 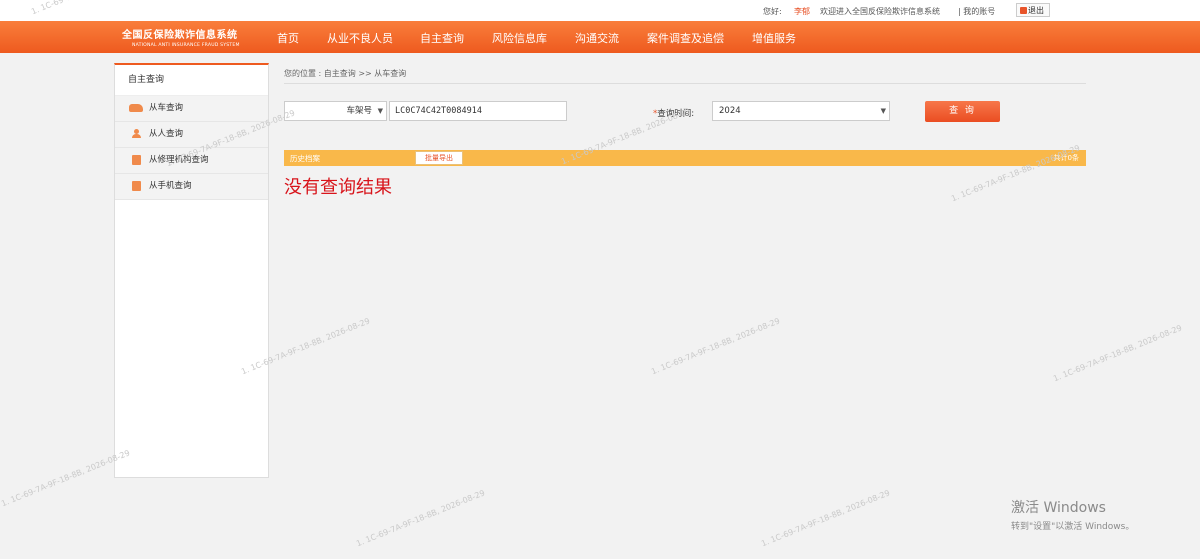 I want to click on no-result-message: 没有查询结果, so click(x=338, y=187).